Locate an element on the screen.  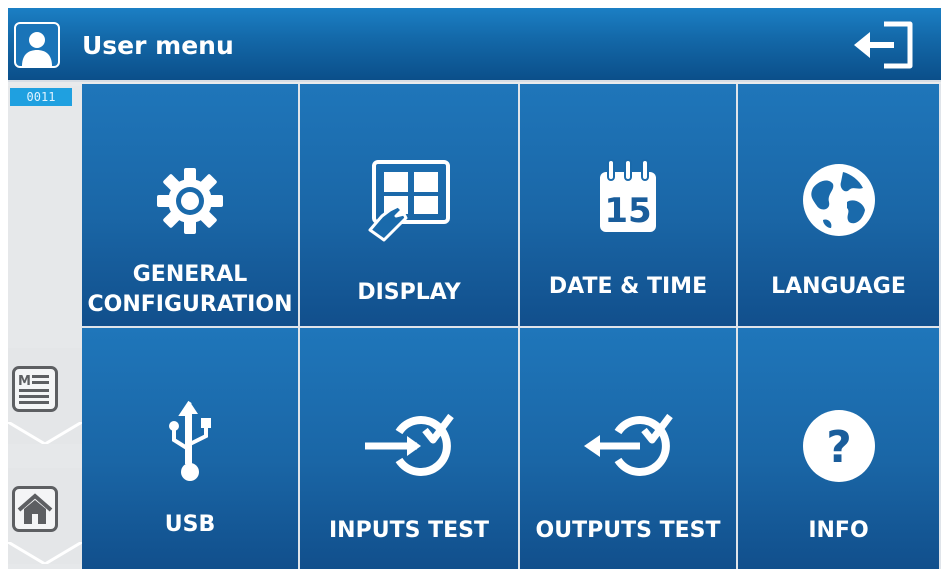
inputs-test-icon is located at coordinates (409, 447).